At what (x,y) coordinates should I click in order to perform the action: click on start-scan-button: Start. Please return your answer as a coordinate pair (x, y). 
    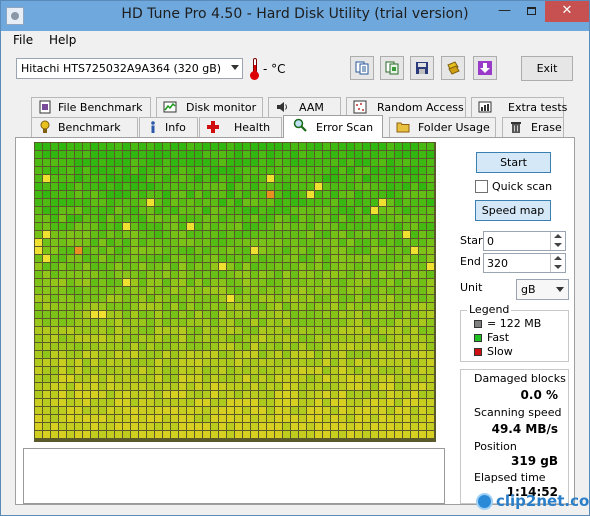
    Looking at the image, I should click on (513, 162).